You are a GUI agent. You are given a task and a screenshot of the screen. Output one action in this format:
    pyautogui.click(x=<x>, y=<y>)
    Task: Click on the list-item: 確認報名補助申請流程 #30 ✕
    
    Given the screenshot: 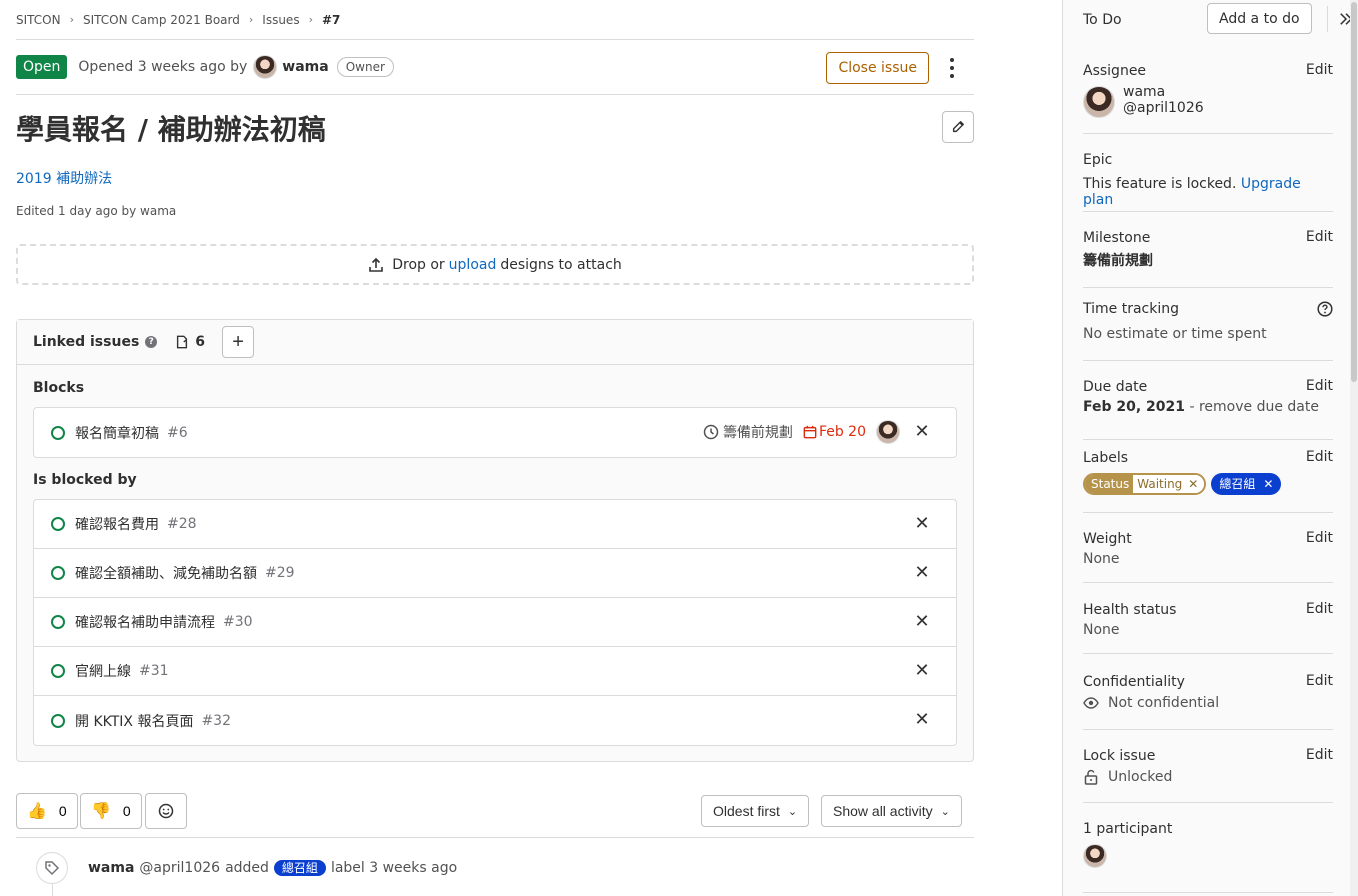 What is the action you would take?
    pyautogui.click(x=495, y=622)
    